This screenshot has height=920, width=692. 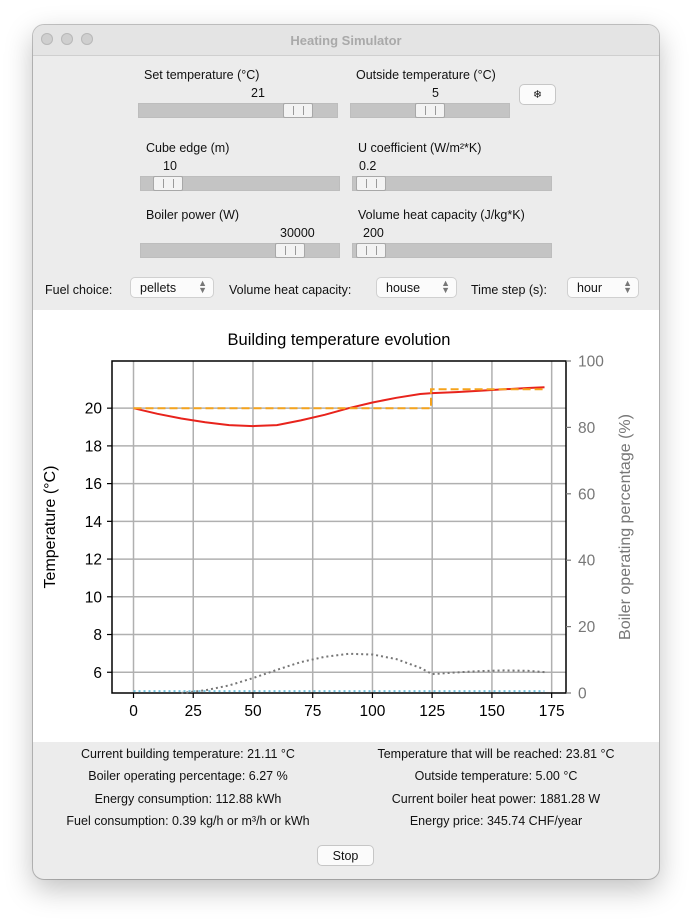 I want to click on snowflake-button: ❄, so click(x=537, y=94).